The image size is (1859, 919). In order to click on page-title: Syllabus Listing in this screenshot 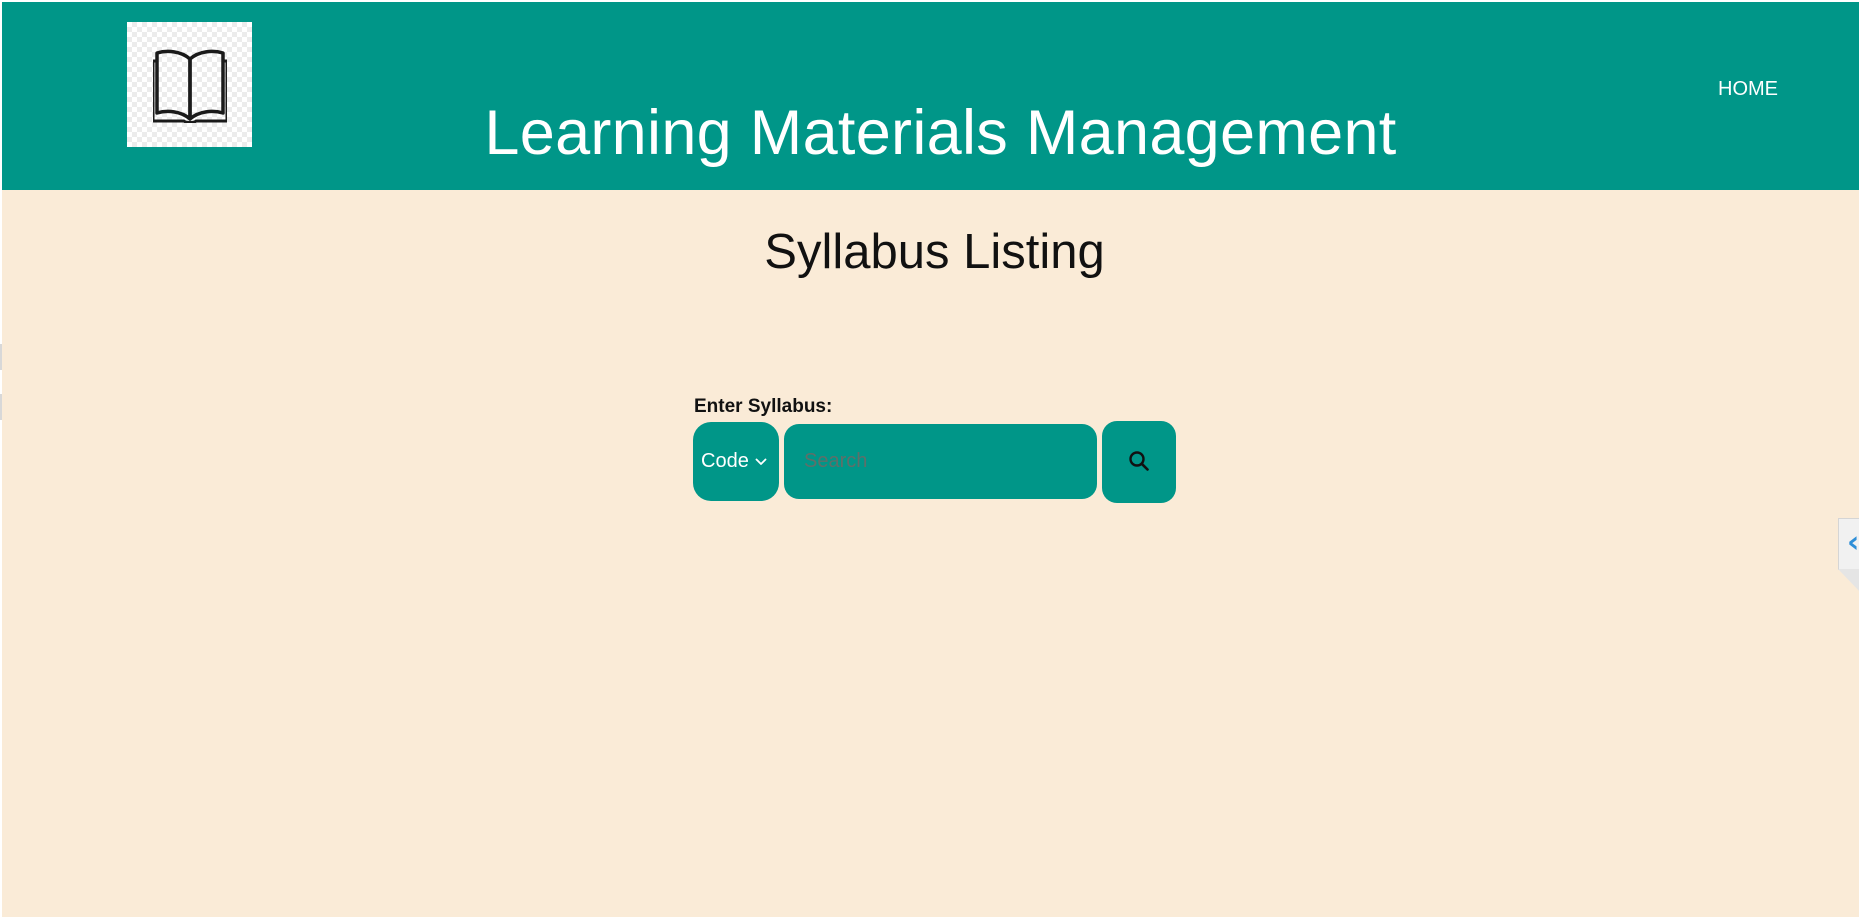, I will do `click(934, 252)`.